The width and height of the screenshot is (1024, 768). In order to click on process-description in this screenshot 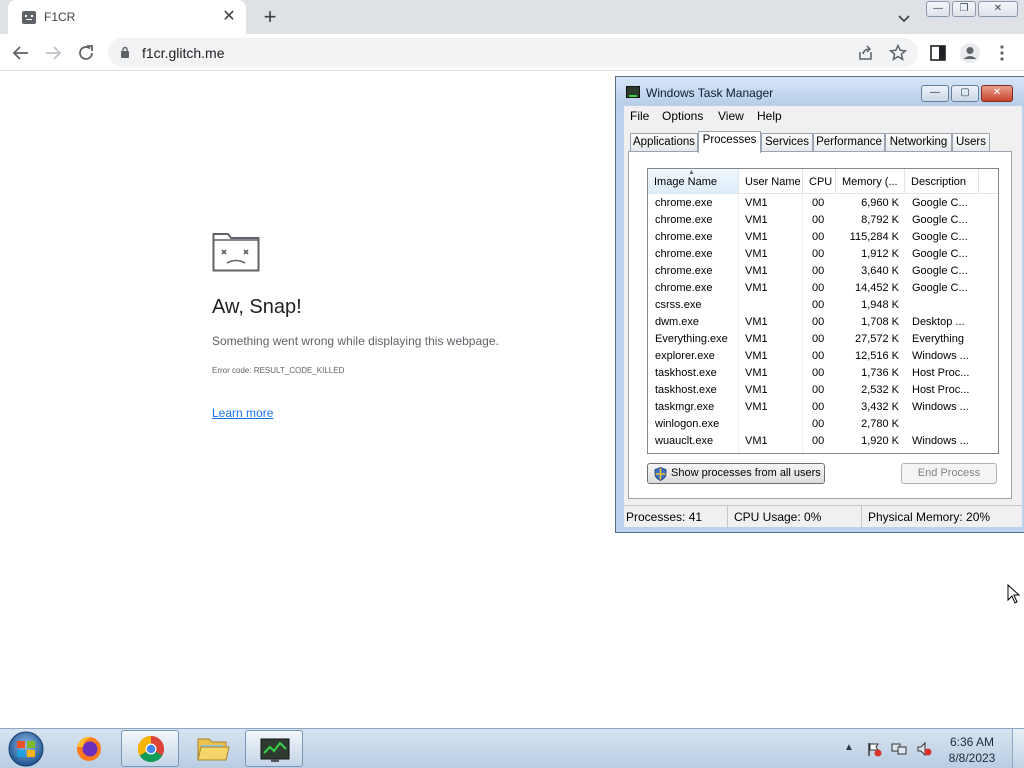, I will do `click(943, 305)`.